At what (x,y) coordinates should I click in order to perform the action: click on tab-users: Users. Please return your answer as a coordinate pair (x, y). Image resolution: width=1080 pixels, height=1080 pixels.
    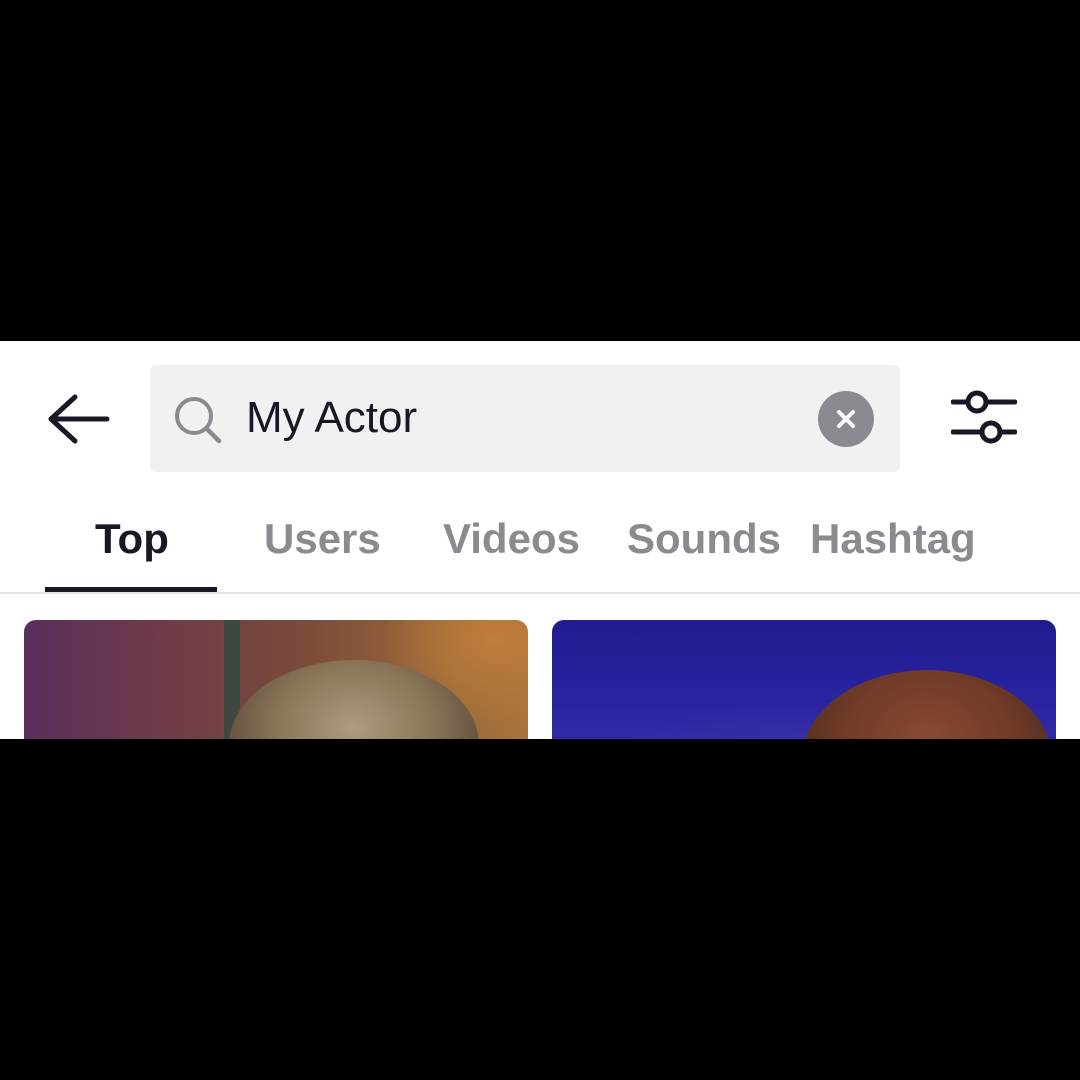
    Looking at the image, I should click on (322, 539).